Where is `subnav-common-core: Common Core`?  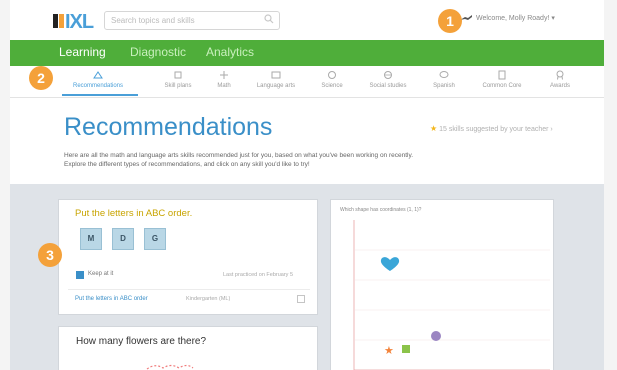
subnav-common-core: Common Core is located at coordinates (502, 79).